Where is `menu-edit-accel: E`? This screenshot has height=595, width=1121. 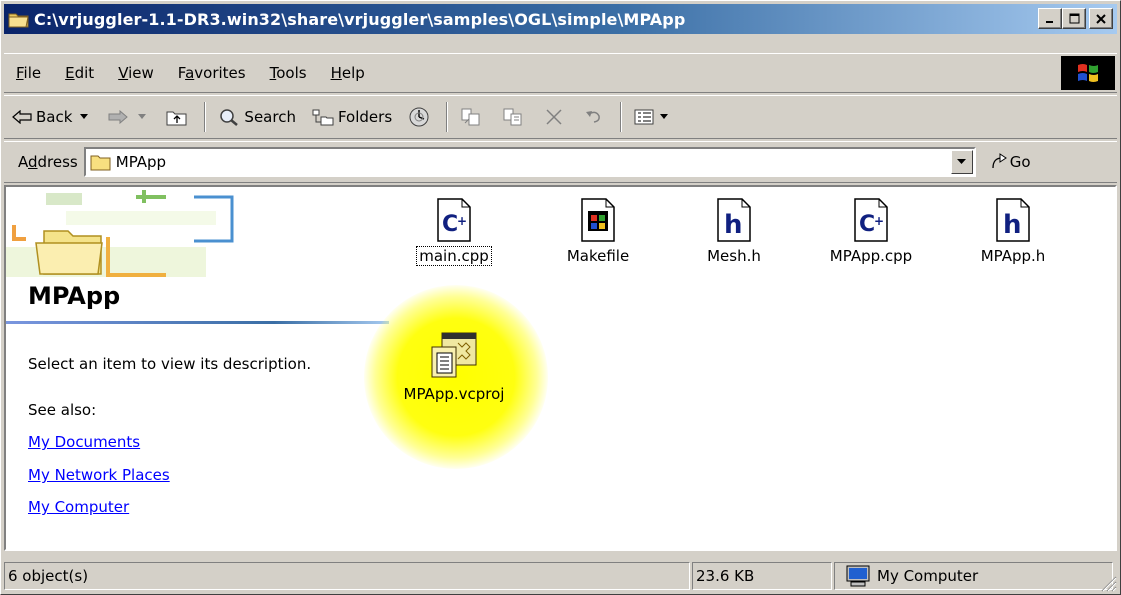
menu-edit-accel: E is located at coordinates (70, 73).